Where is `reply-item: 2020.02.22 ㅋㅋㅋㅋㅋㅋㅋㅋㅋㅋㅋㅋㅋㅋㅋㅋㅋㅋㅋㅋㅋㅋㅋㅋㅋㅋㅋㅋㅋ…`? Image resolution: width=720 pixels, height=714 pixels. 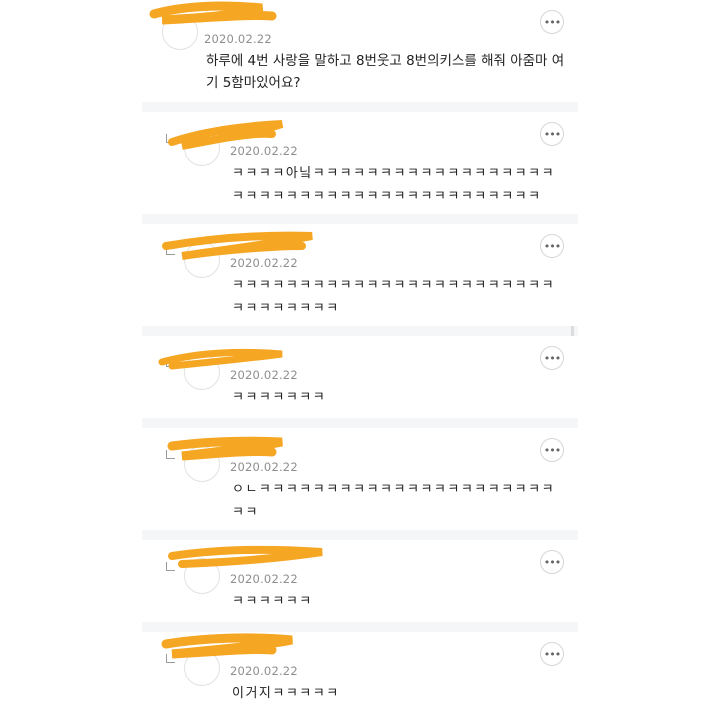
reply-item: 2020.02.22 ㅋㅋㅋㅋㅋㅋㅋㅋㅋㅋㅋㅋㅋㅋㅋㅋㅋㅋㅋㅋㅋㅋㅋㅋㅋㅋㅋㅋㅋ… is located at coordinates (360, 275).